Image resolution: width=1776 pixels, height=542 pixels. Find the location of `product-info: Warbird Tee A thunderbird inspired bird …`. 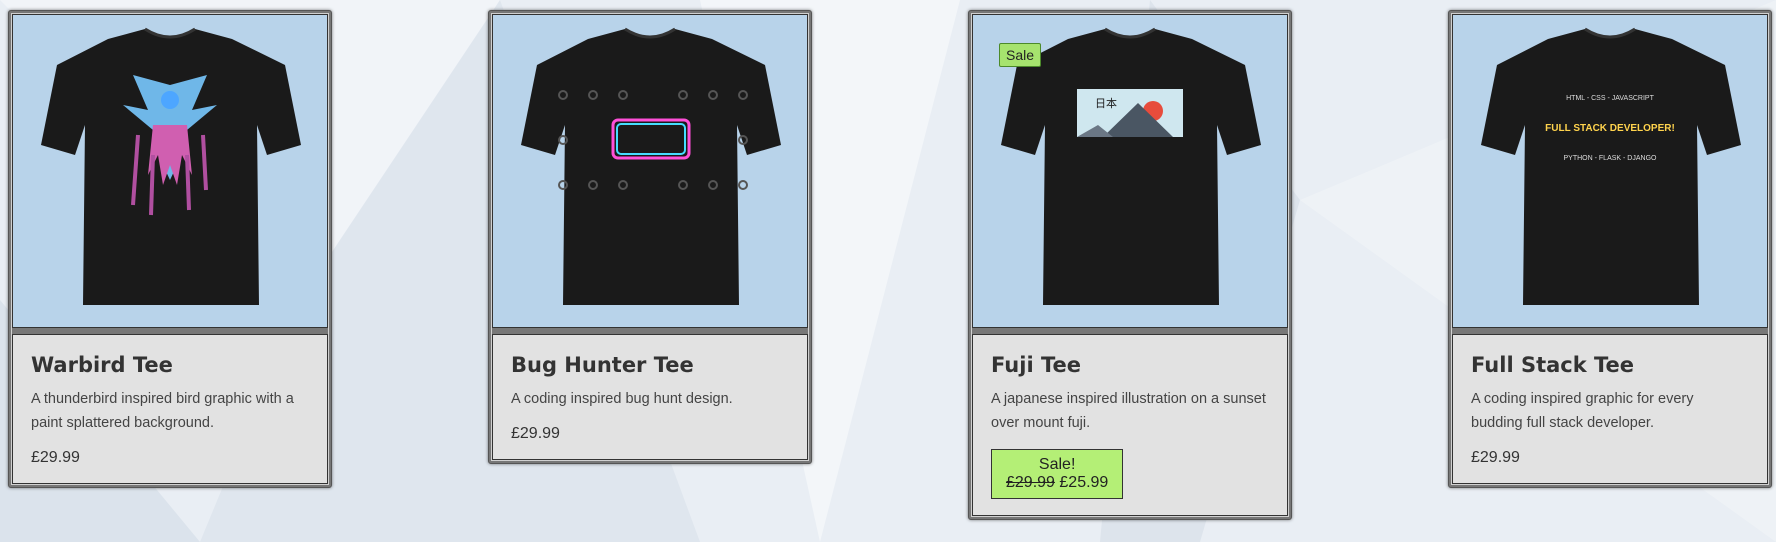

product-info: Warbird Tee A thunderbird inspired bird … is located at coordinates (170, 409).